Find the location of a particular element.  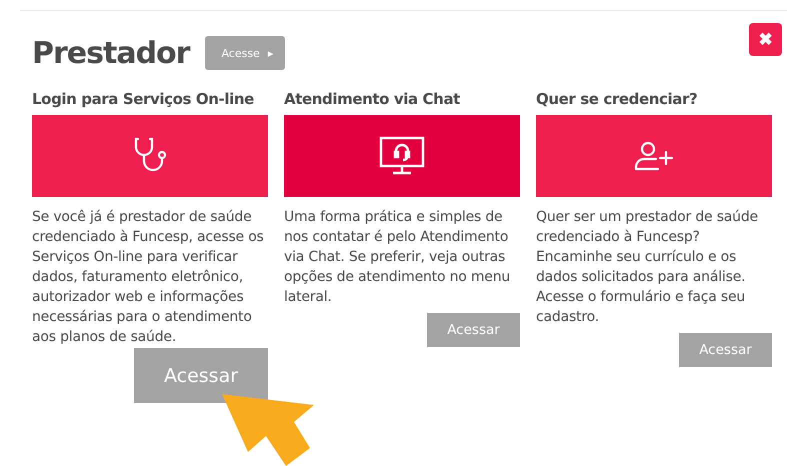

close-button: ✖ is located at coordinates (765, 39).